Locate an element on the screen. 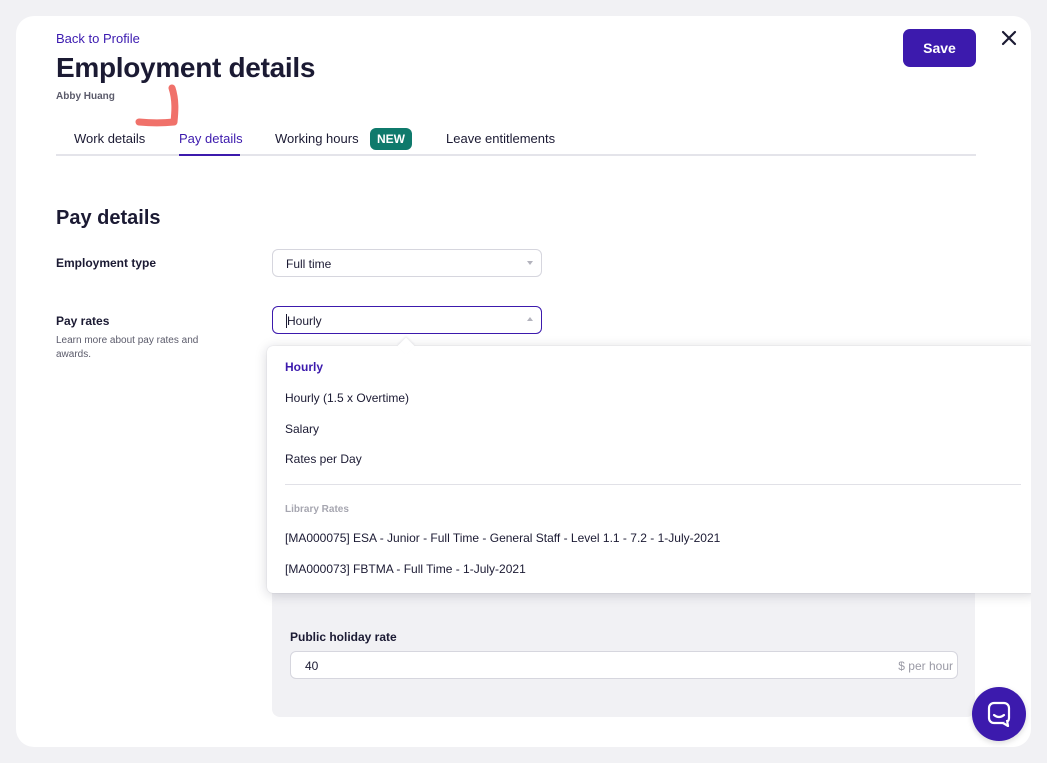 The height and width of the screenshot is (763, 1047). chevron-down-icon is located at coordinates (530, 263).